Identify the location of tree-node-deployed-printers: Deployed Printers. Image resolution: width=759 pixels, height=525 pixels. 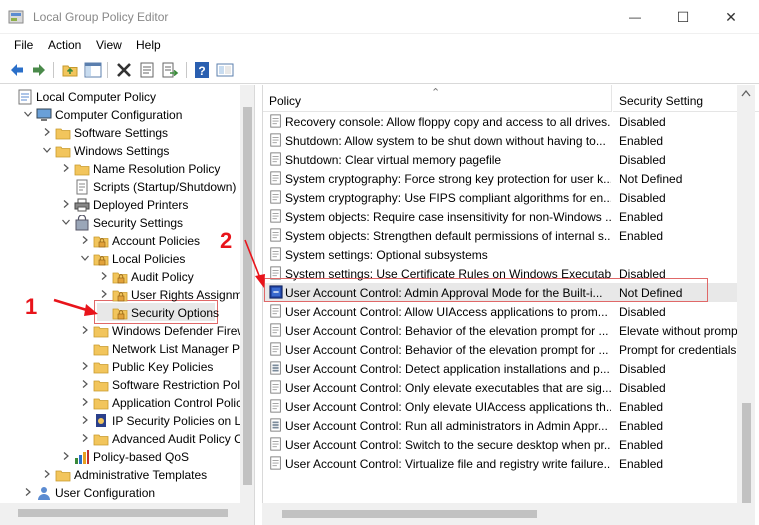
(120, 205).